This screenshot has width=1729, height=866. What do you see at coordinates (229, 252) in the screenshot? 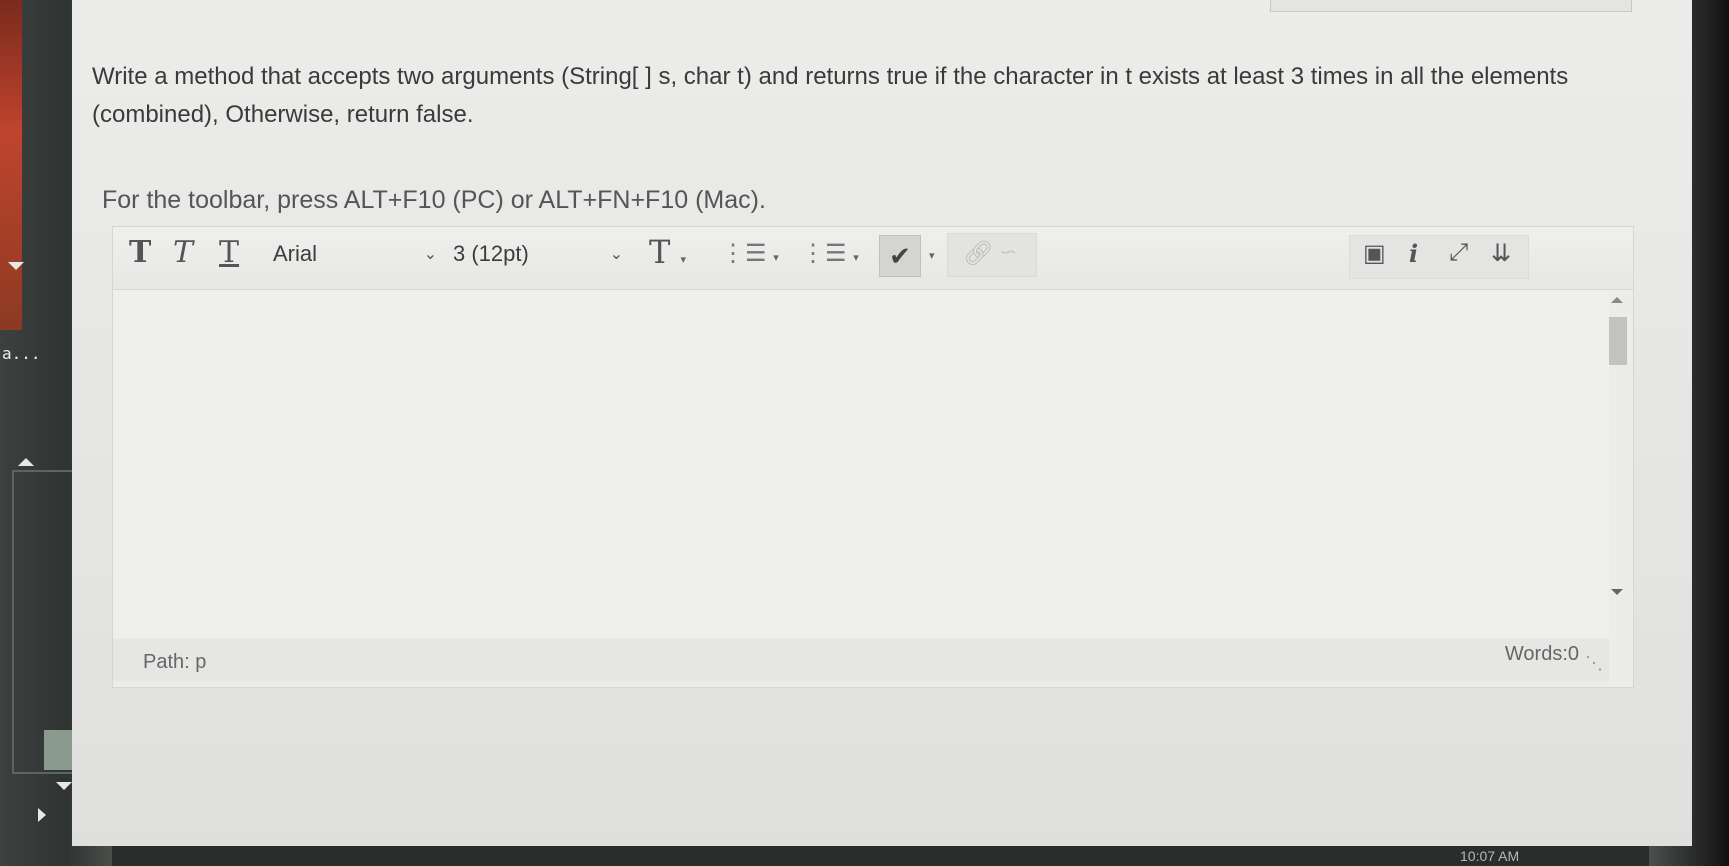
I see `underline-button: T` at bounding box center [229, 252].